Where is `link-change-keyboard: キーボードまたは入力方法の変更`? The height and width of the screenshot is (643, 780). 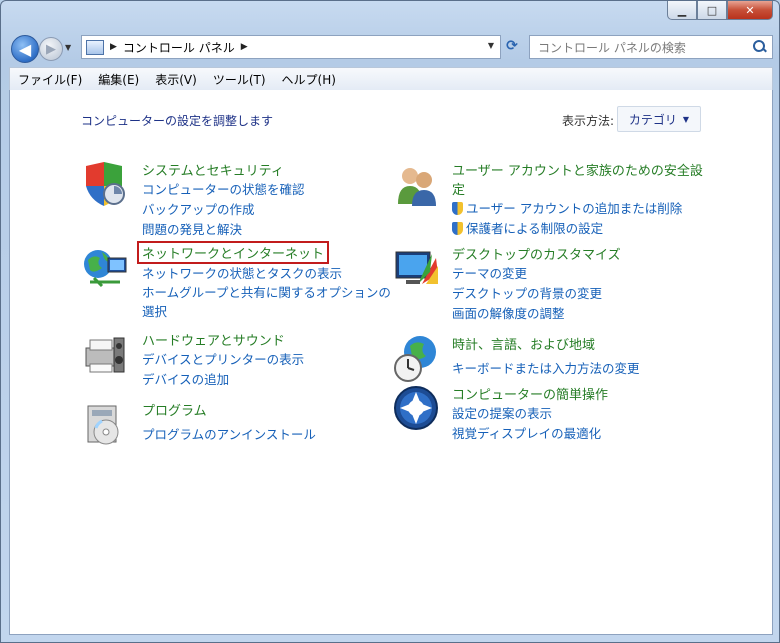
link-change-keyboard: キーボードまたは入力方法の変更 is located at coordinates (546, 367).